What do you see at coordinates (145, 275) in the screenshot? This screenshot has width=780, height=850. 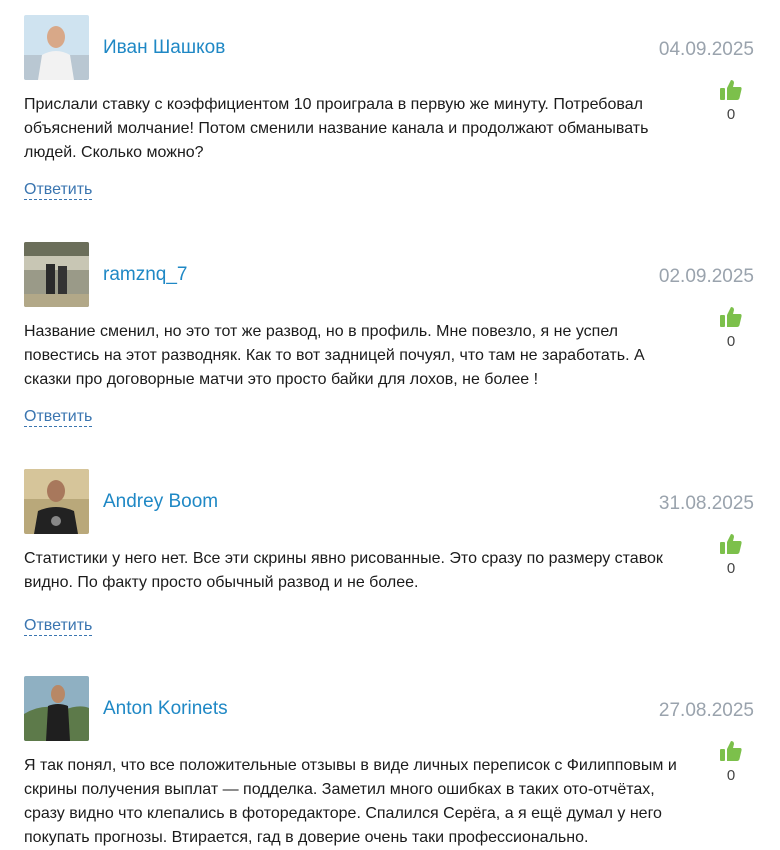 I see `author-name: ramznq_7` at bounding box center [145, 275].